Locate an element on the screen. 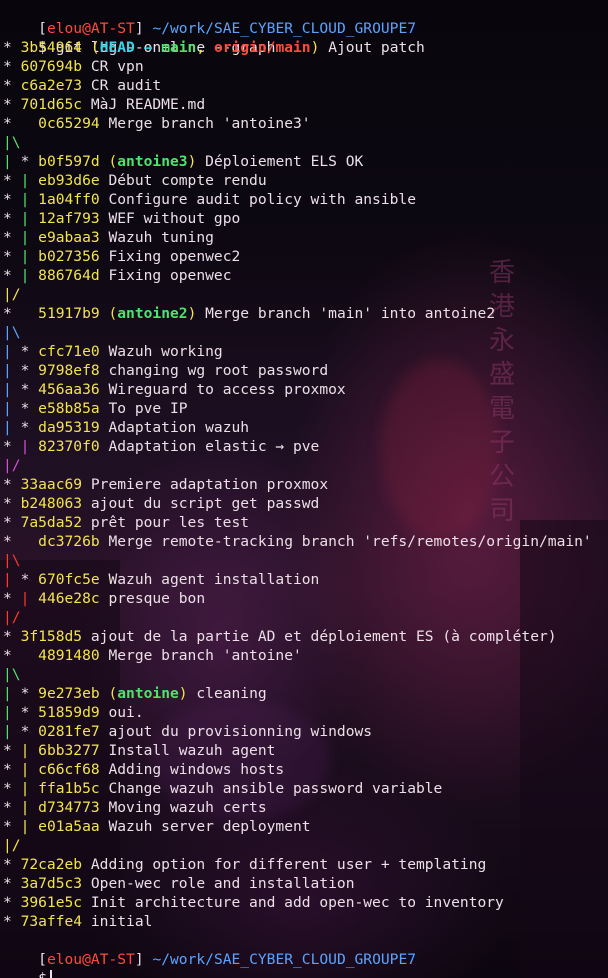 This screenshot has height=978, width=608. commit-line: * | c66cf68 Adding windows hosts is located at coordinates (143, 769).